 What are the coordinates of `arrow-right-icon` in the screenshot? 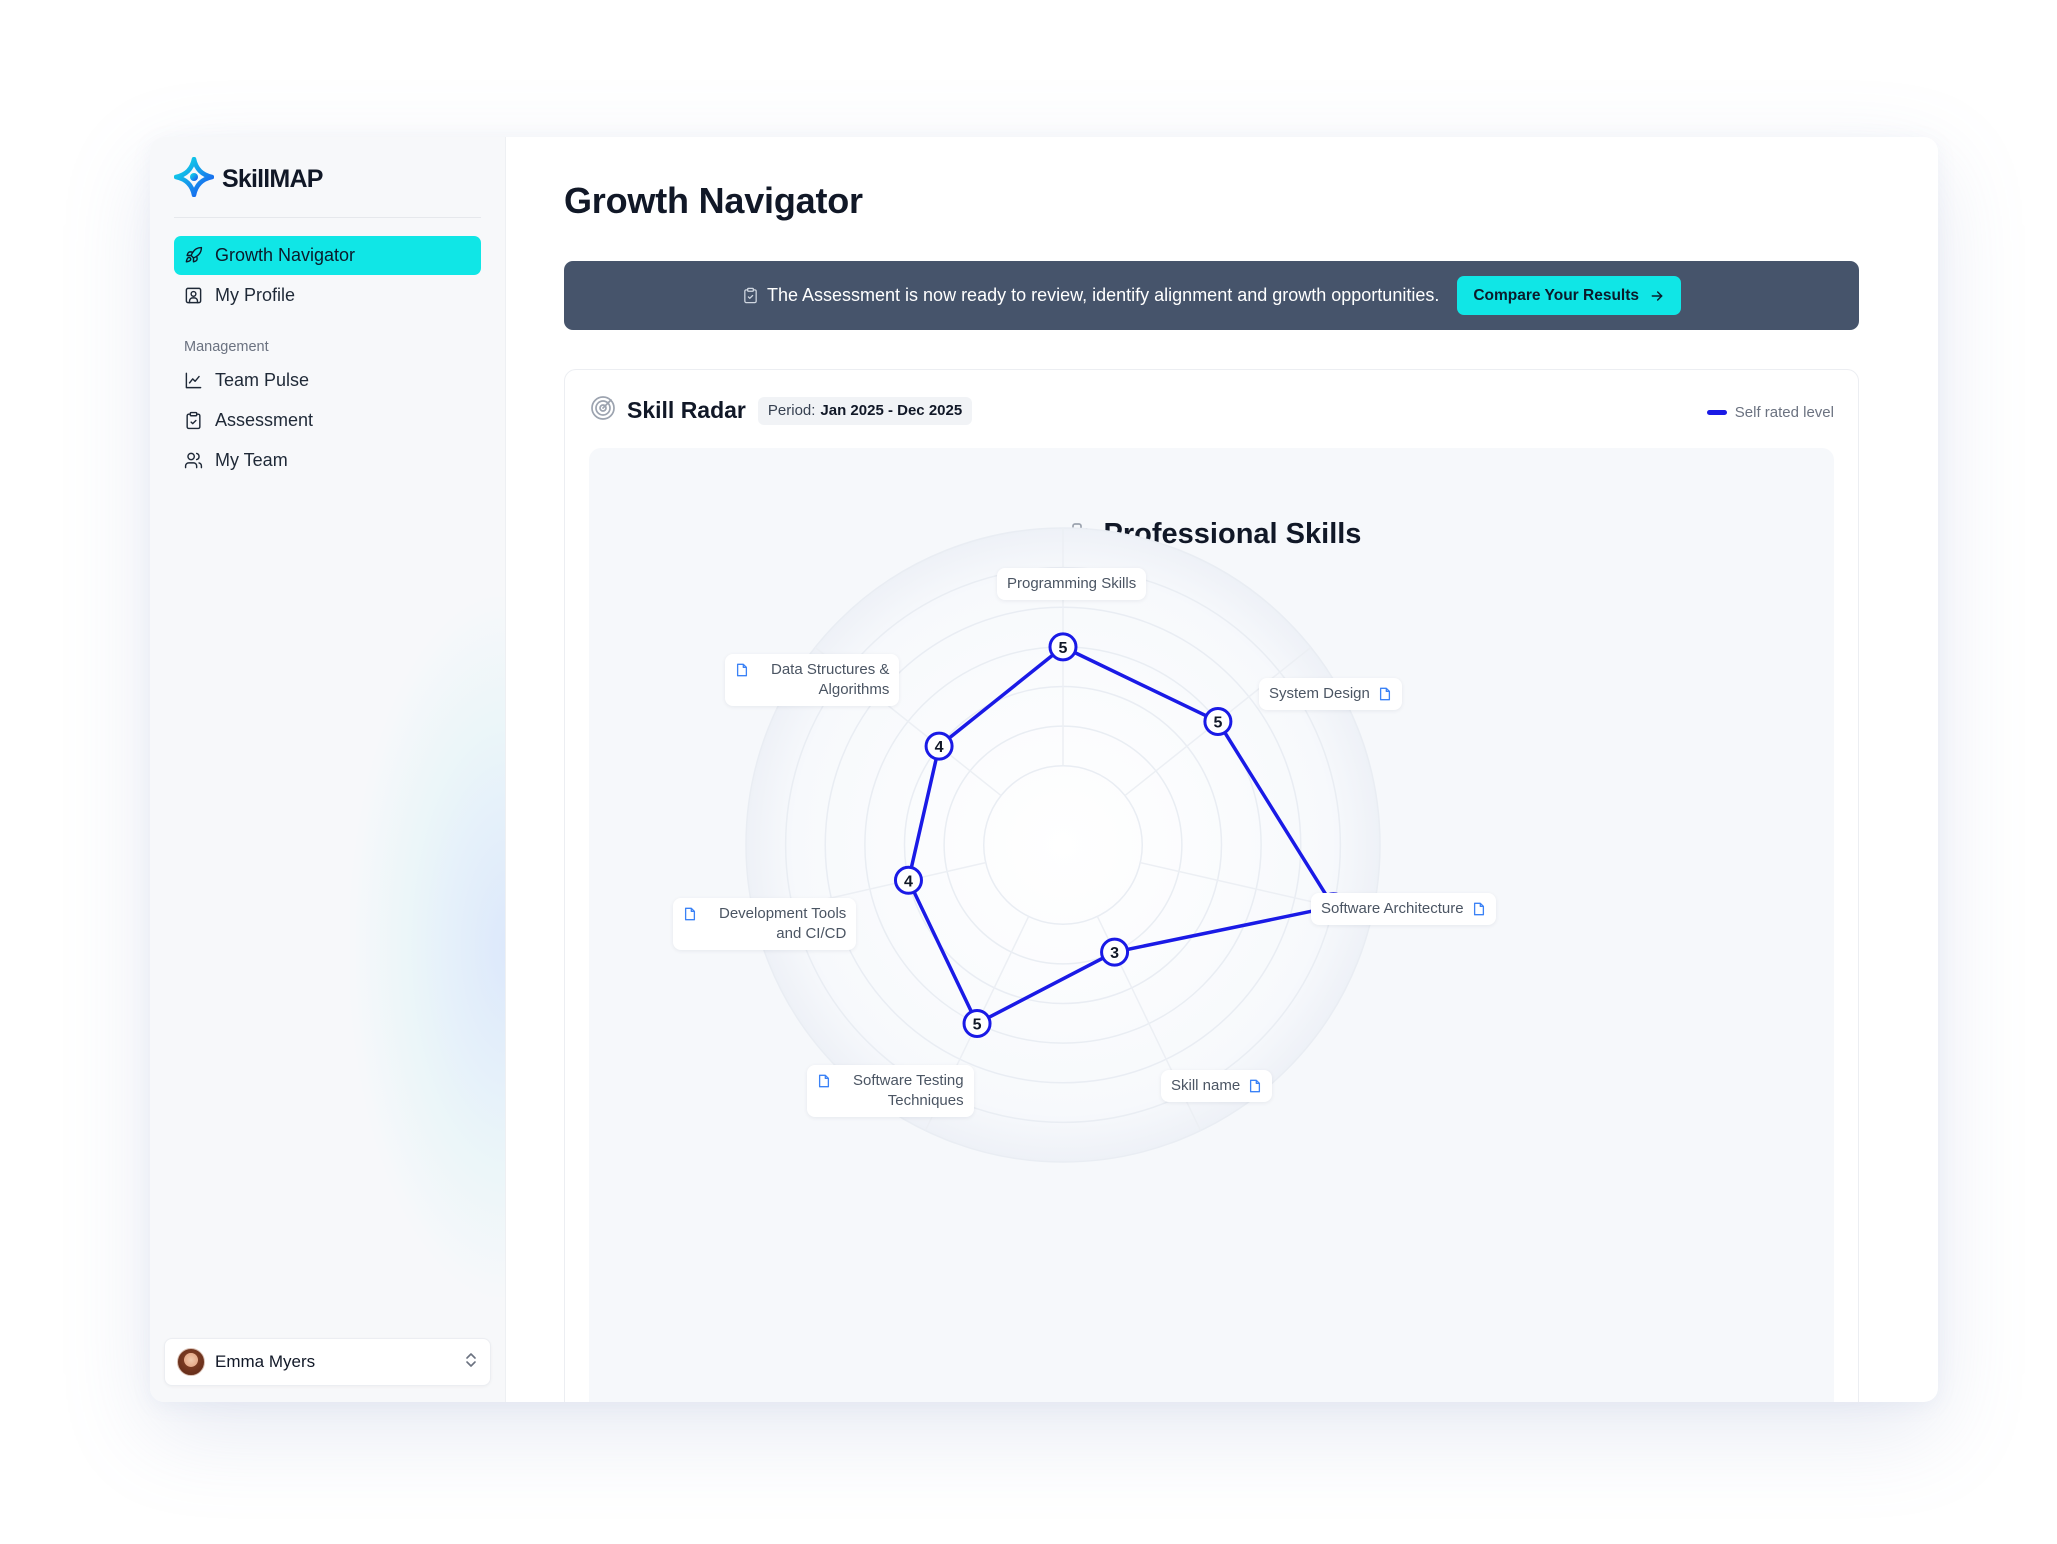 It's located at (1657, 295).